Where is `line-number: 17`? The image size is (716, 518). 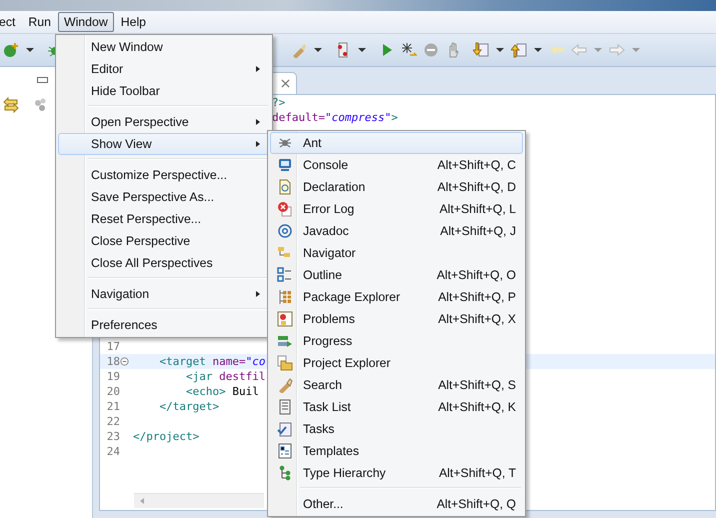 line-number: 17 is located at coordinates (113, 346).